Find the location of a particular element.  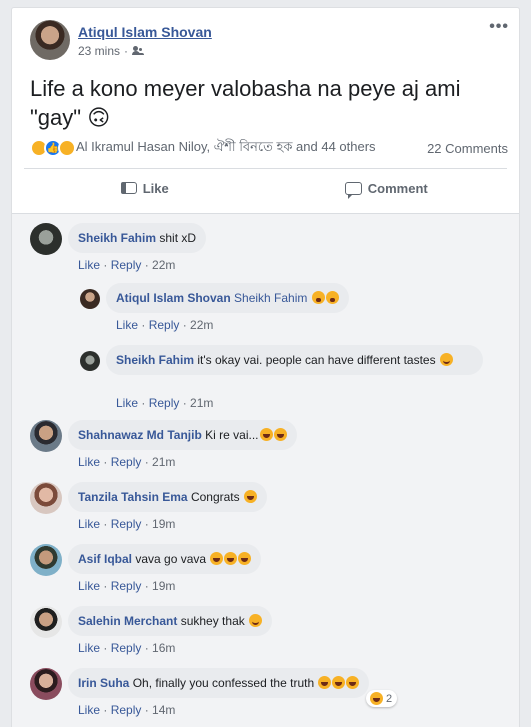

author-avatar is located at coordinates (50, 40).